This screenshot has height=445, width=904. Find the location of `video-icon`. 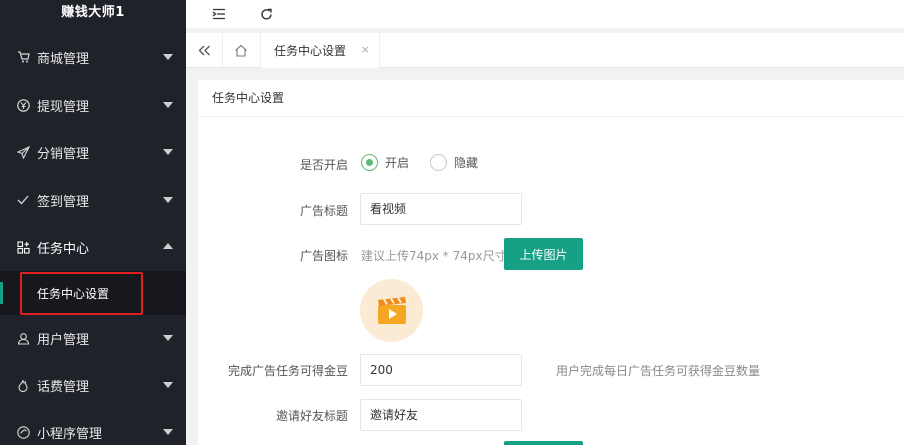

video-icon is located at coordinates (391, 310).